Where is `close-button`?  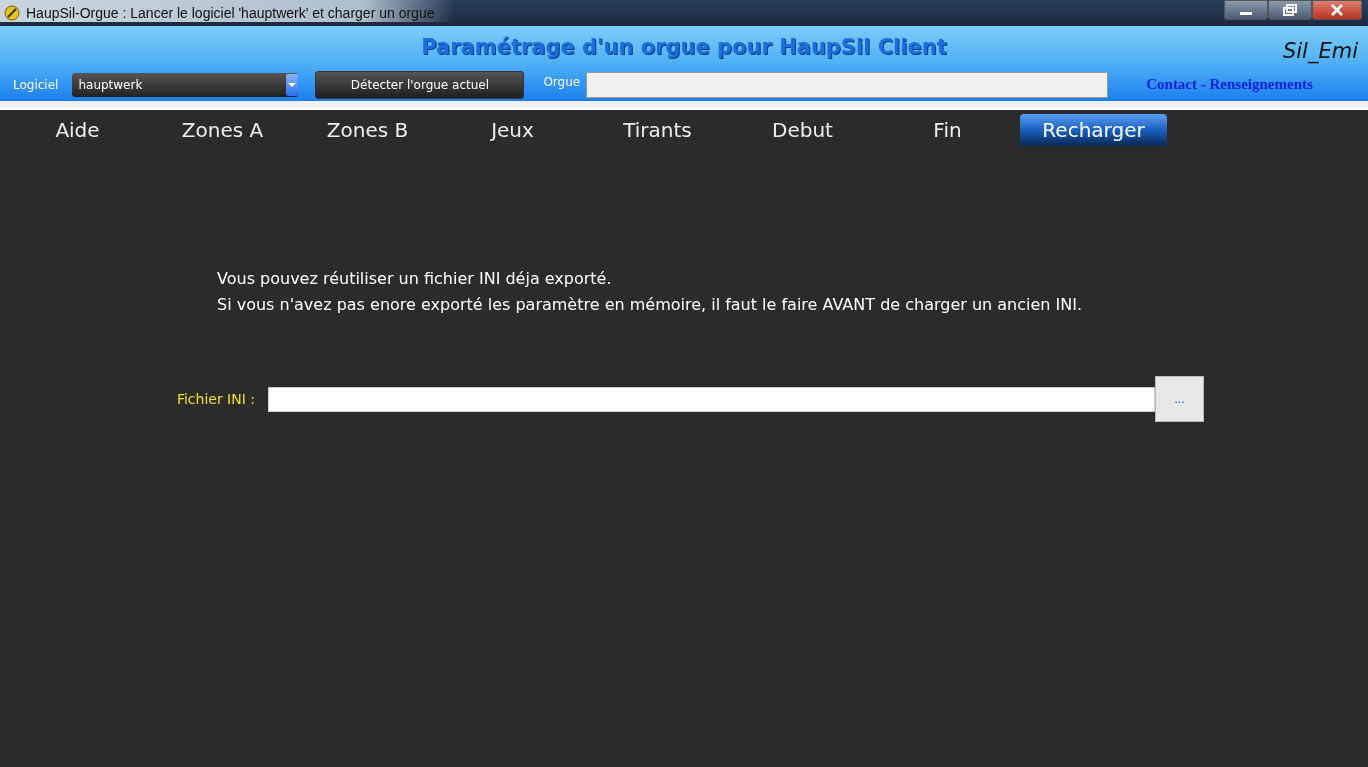
close-button is located at coordinates (1337, 10).